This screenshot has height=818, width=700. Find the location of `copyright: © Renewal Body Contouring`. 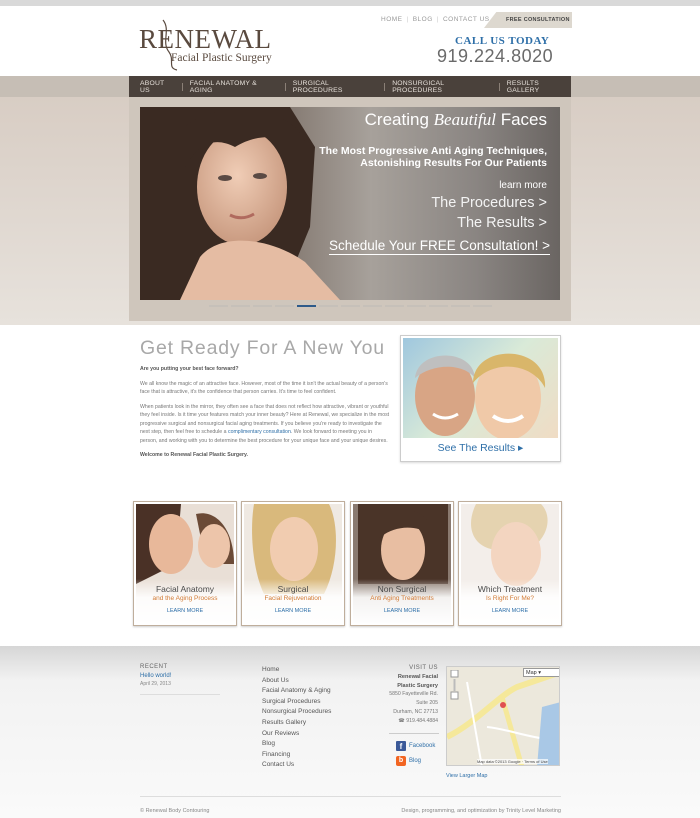

copyright: © Renewal Body Contouring is located at coordinates (175, 811).